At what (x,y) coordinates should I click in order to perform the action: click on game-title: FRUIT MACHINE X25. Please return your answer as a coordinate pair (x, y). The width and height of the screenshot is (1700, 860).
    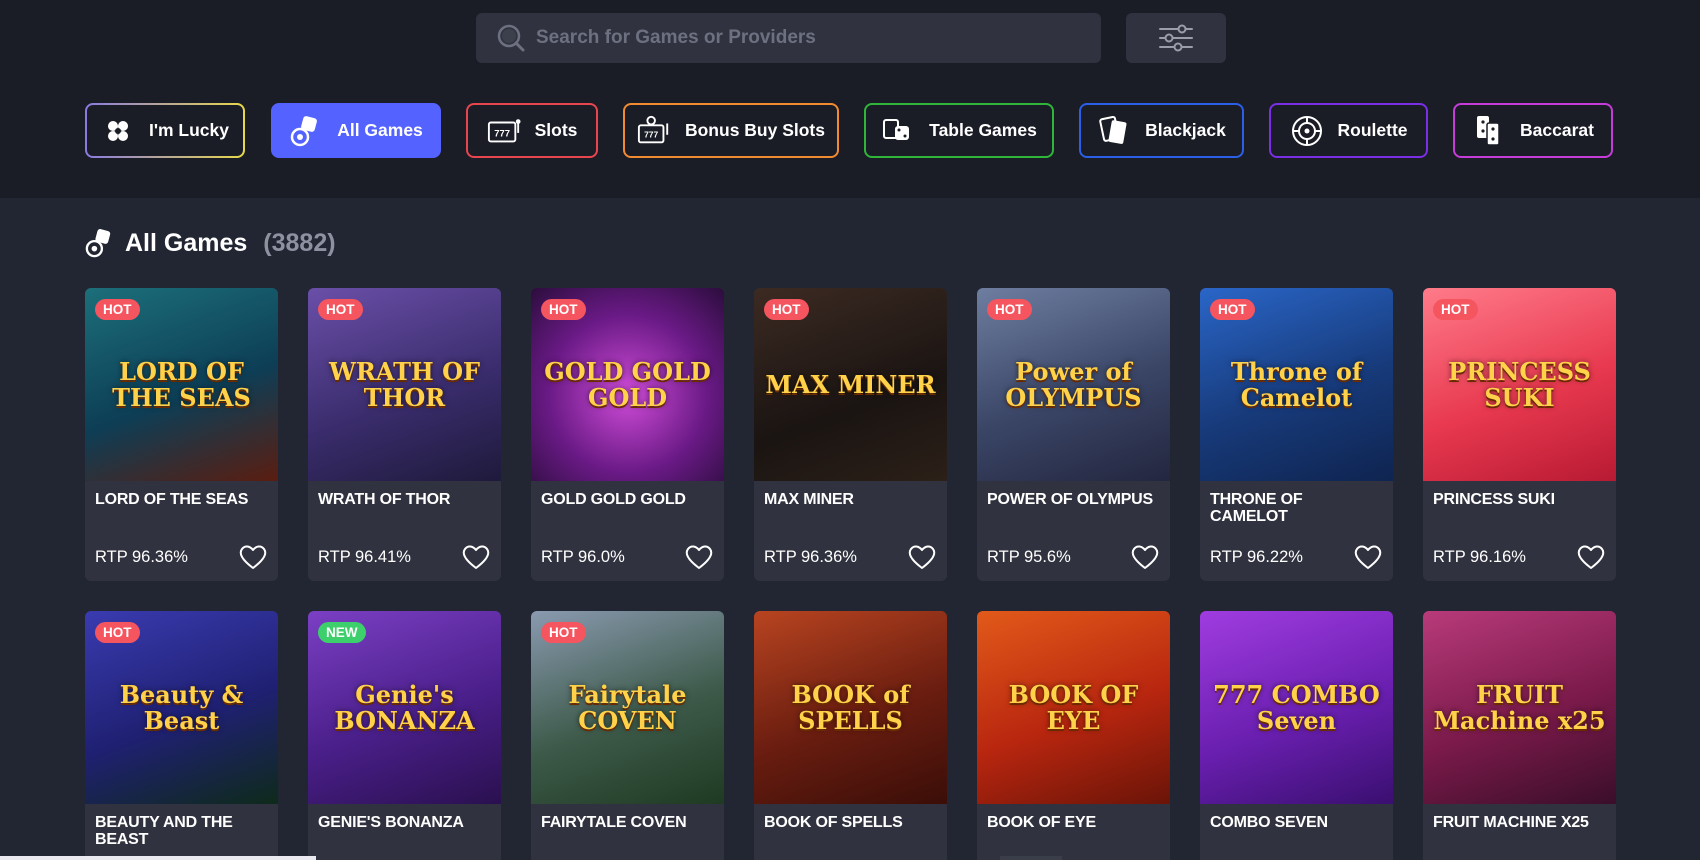
    Looking at the image, I should click on (1511, 822).